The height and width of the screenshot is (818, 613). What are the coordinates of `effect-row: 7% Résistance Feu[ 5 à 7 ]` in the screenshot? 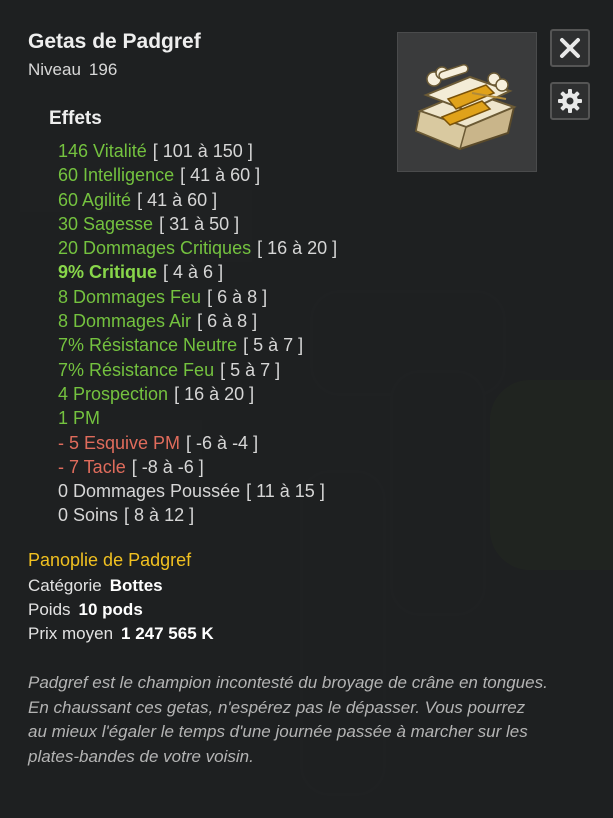 It's located at (197, 370).